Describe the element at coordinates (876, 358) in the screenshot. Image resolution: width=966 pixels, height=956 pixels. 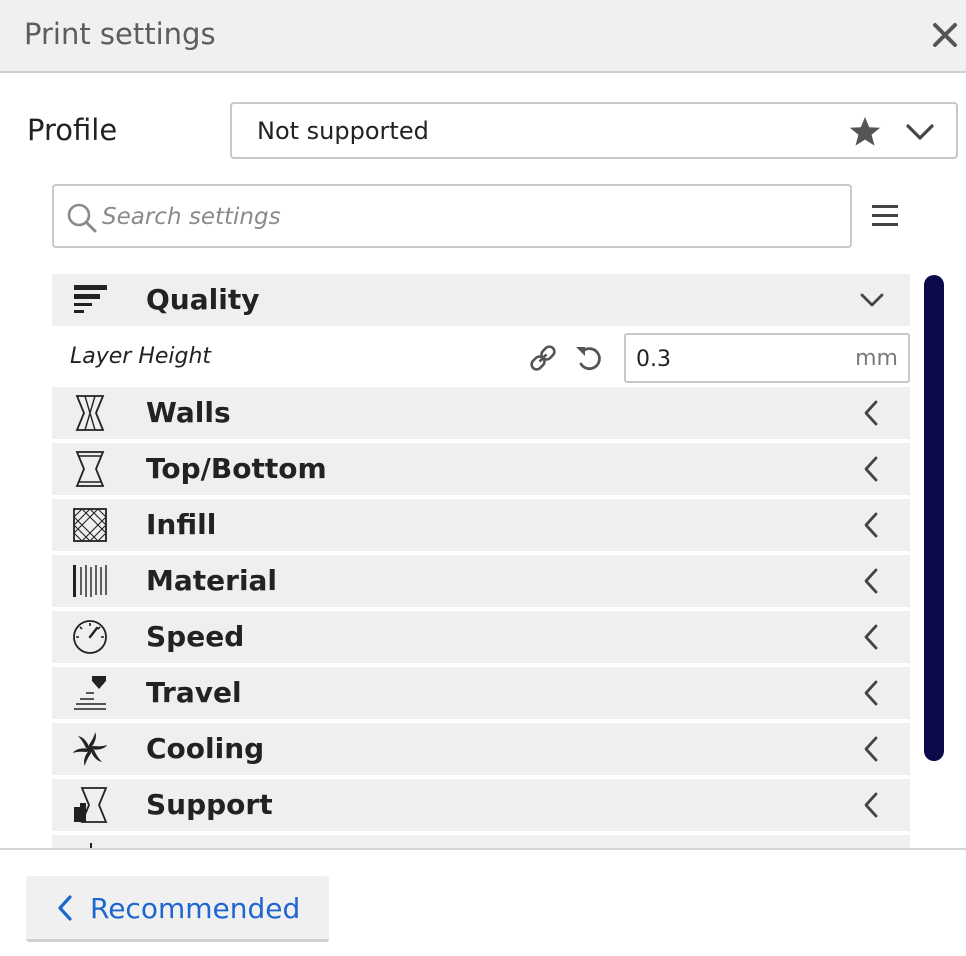
I see `unit-label: mm` at that location.